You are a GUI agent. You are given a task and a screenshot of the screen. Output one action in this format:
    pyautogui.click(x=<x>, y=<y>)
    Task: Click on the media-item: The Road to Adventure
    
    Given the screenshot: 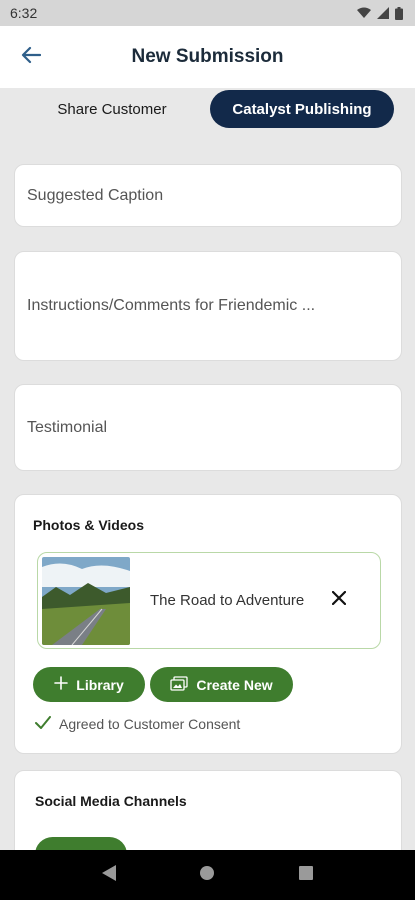 What is the action you would take?
    pyautogui.click(x=209, y=600)
    